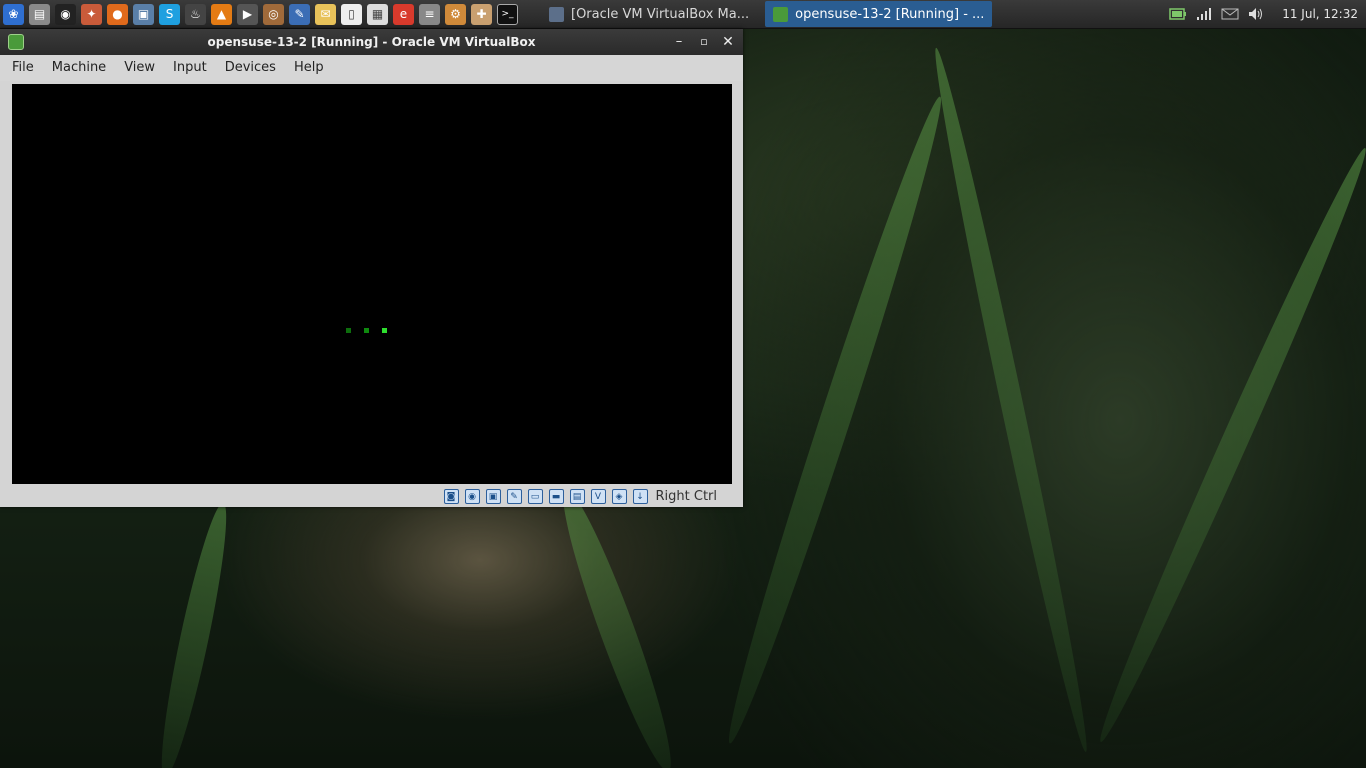 This screenshot has height=768, width=1366. I want to click on file-manager-icon: ▤, so click(39, 14).